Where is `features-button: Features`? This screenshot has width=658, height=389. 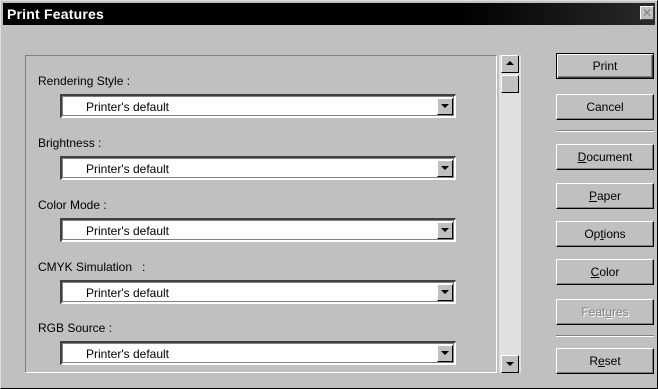 features-button: Features is located at coordinates (605, 312).